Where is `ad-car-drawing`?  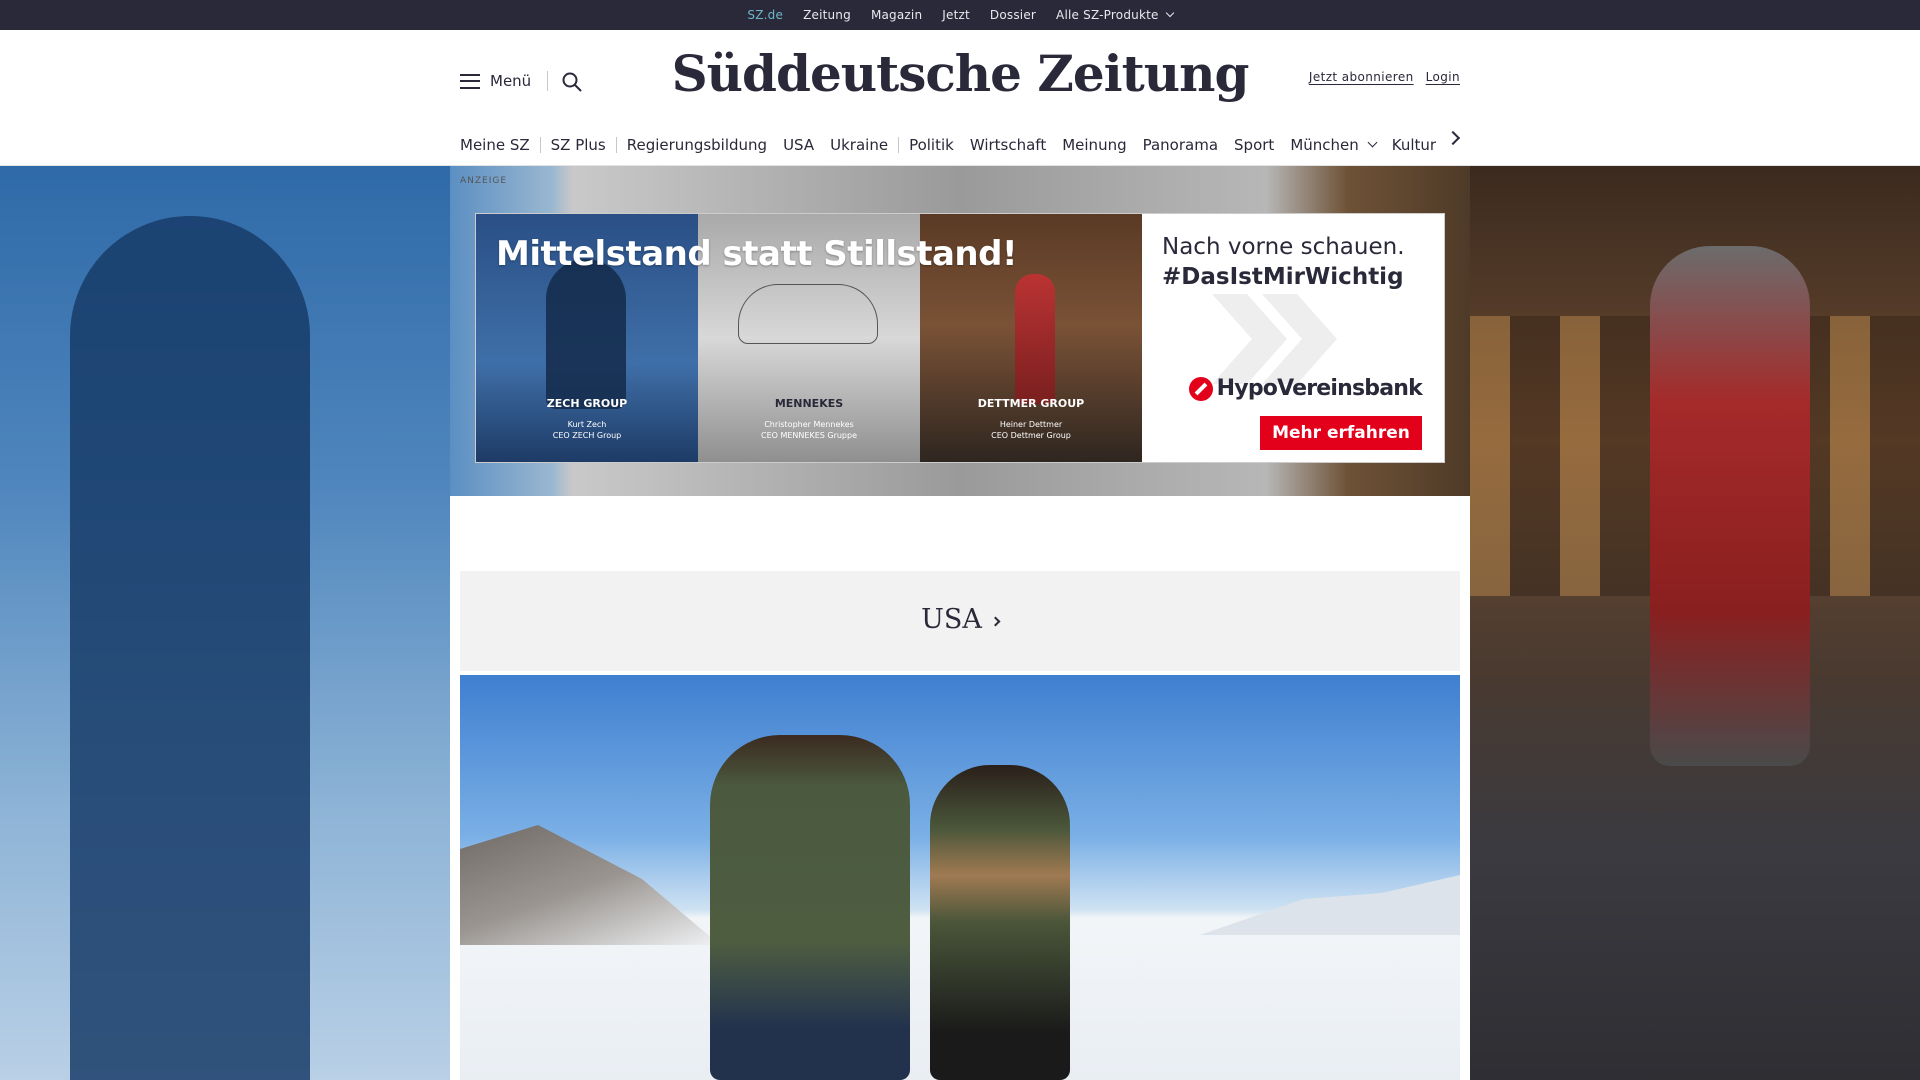
ad-car-drawing is located at coordinates (808, 314).